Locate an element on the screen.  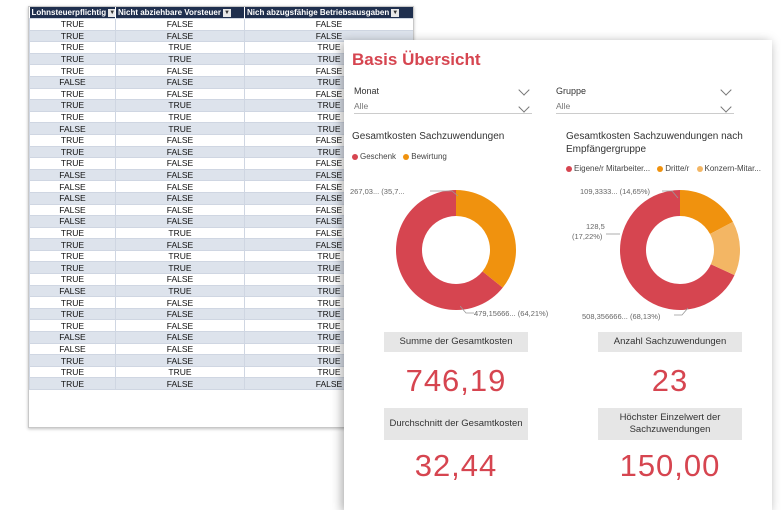
column-header-label: Nich abzugsfähige Betriebsausgaben is located at coordinates (318, 12).